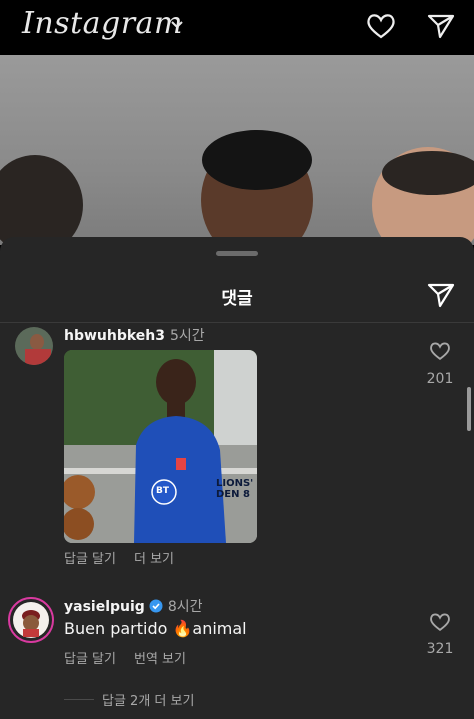 The height and width of the screenshot is (719, 474). I want to click on view-replies-button: 답글 2개 더 보기, so click(148, 699).